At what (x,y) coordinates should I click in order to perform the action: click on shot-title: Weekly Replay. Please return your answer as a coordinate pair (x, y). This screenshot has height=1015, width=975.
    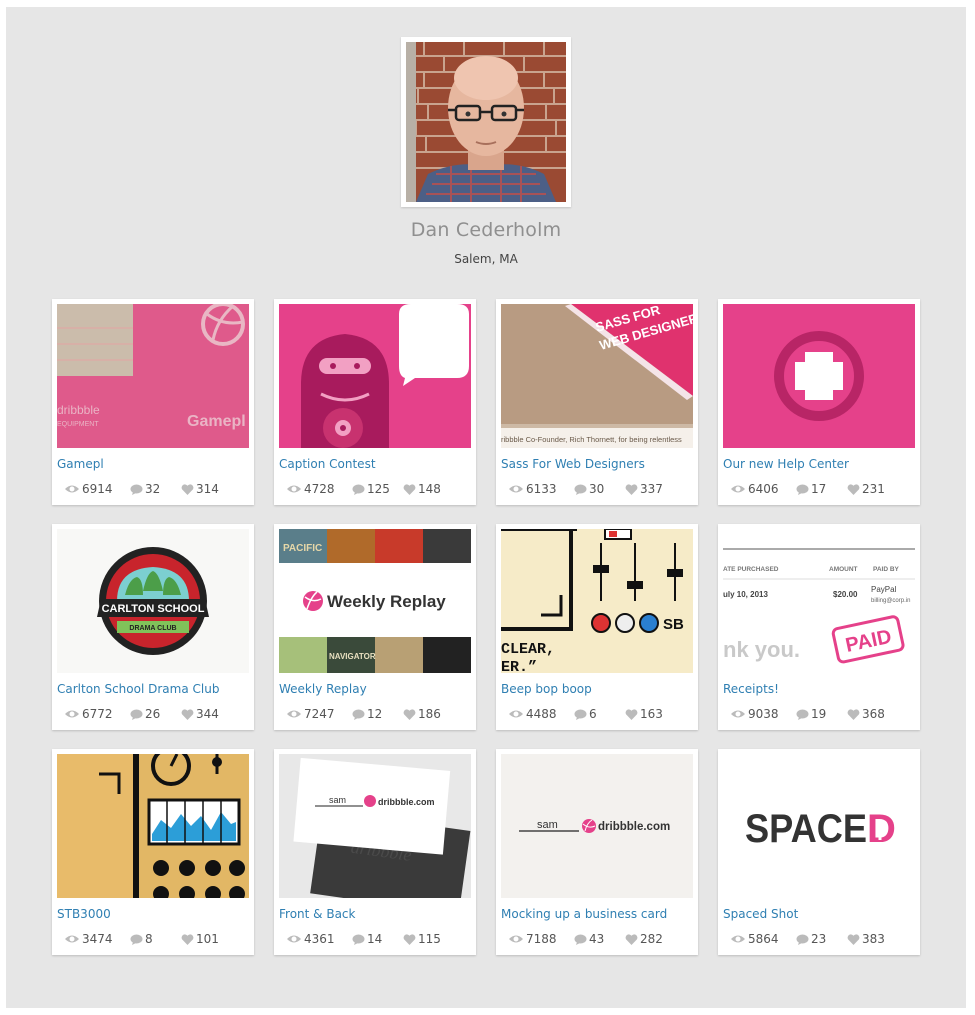
    Looking at the image, I should click on (375, 689).